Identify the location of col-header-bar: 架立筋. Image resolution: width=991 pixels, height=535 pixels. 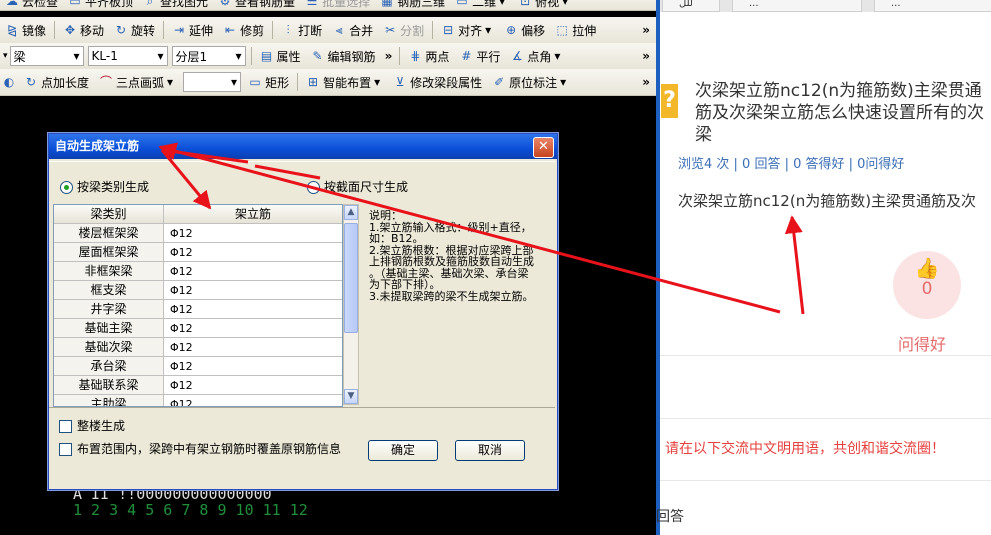
(253, 214).